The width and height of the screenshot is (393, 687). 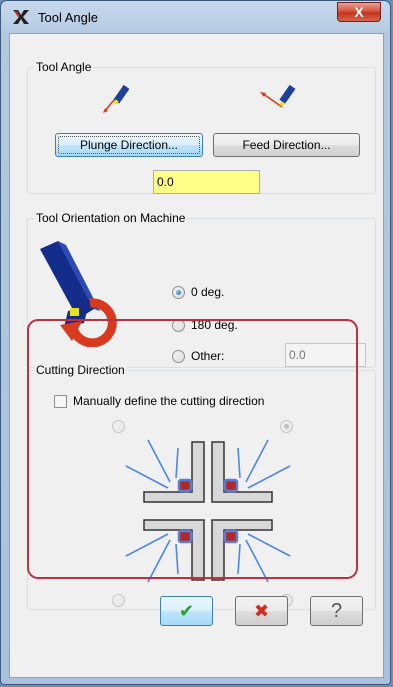 I want to click on cancel-x-icon: ✖, so click(x=261, y=611).